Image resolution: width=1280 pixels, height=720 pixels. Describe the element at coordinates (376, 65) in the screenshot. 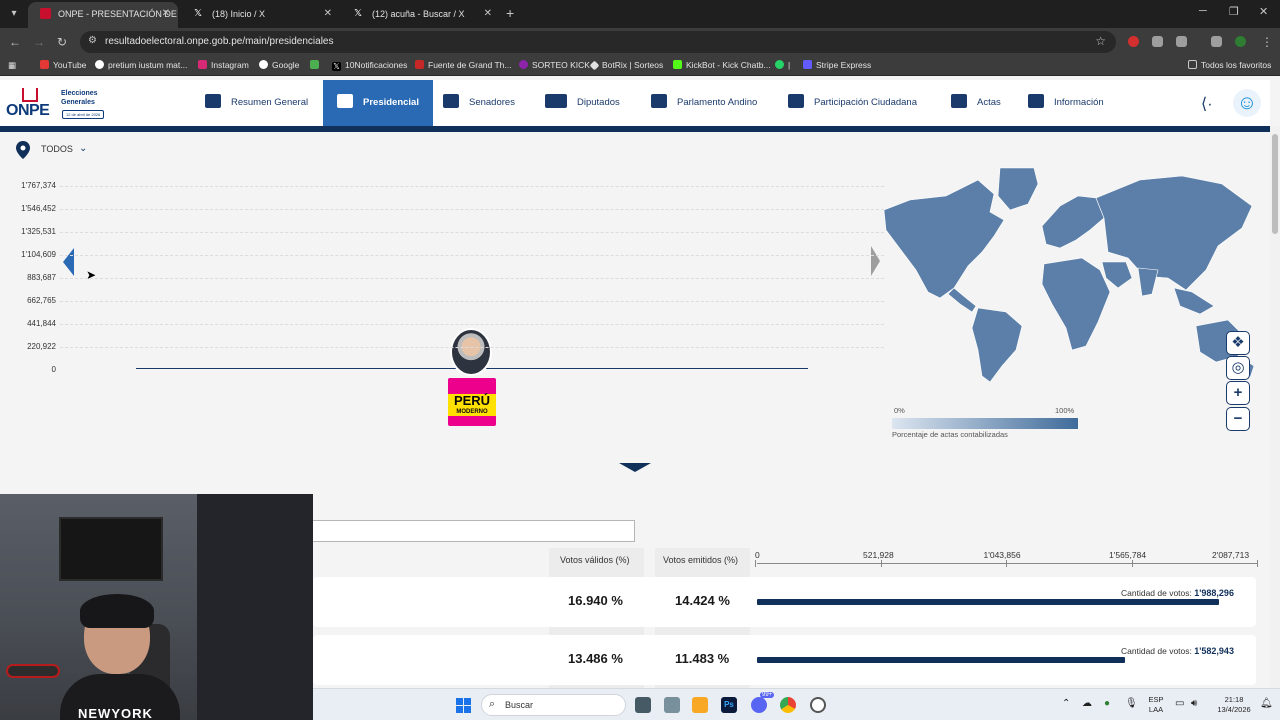

I see `bookmark-label: 10Notificaciones` at that location.